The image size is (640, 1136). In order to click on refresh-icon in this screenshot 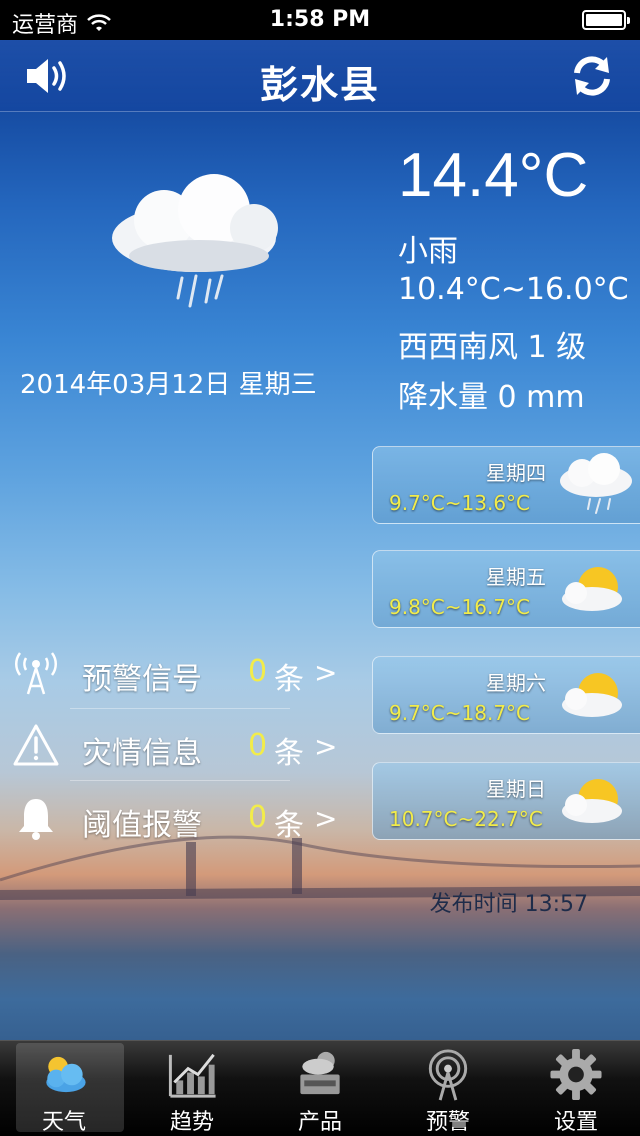, I will do `click(592, 76)`.